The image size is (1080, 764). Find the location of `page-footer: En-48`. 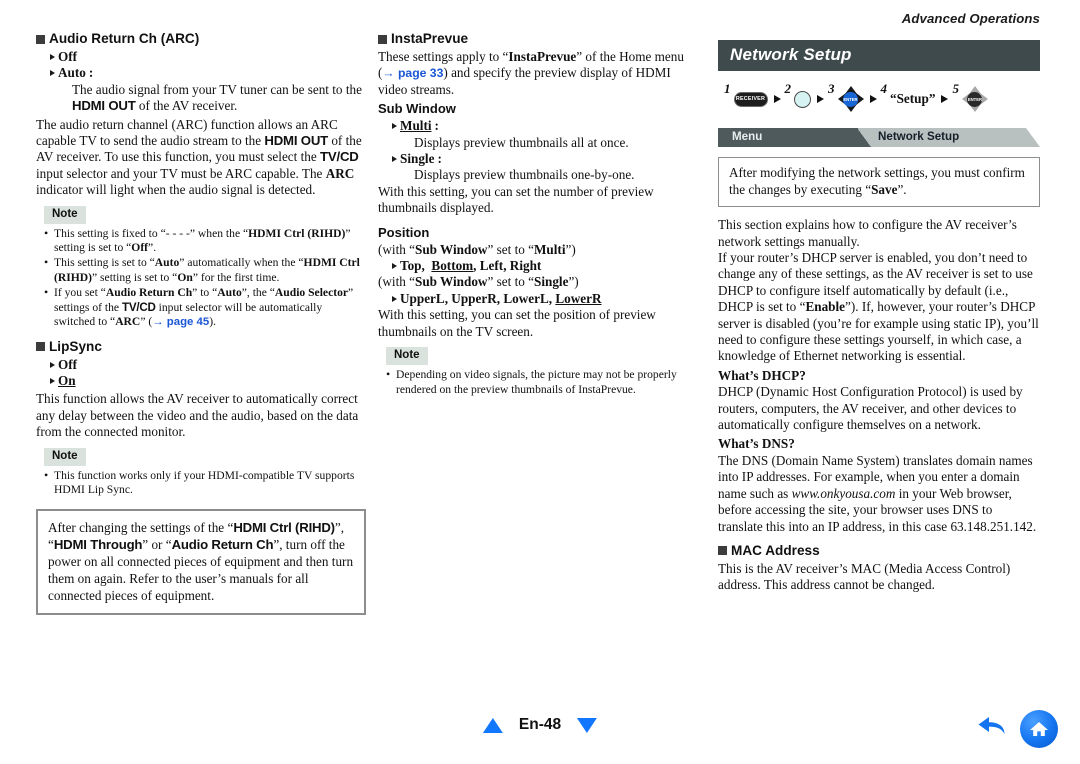

page-footer: En-48 is located at coordinates (540, 730).